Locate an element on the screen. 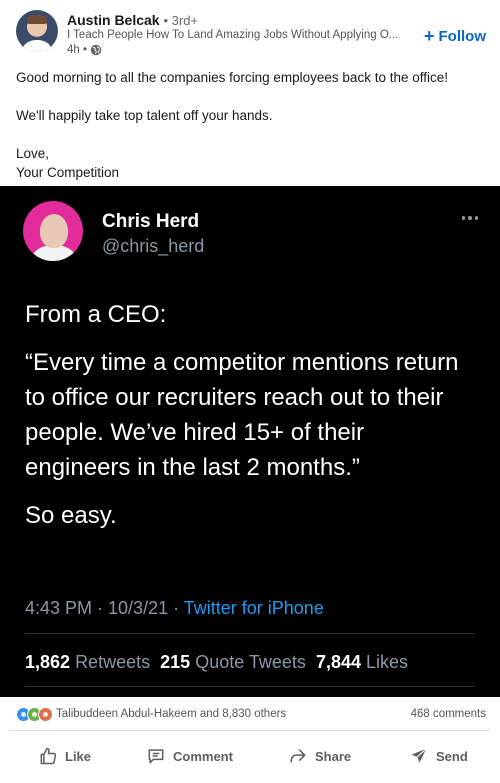 Image resolution: width=500 pixels, height=783 pixels. globe-icon is located at coordinates (96, 50).